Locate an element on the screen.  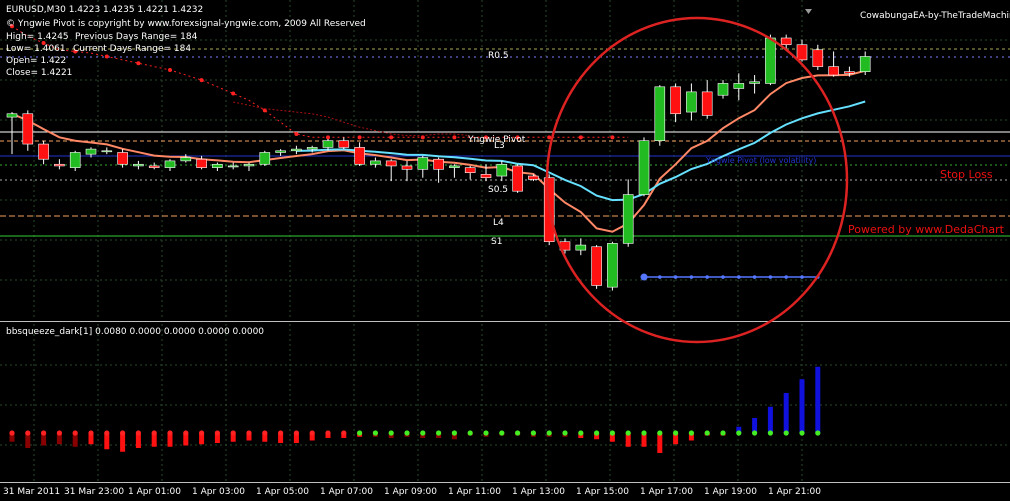
time-axis-label: 31 Mar 2011 is located at coordinates (31, 492).